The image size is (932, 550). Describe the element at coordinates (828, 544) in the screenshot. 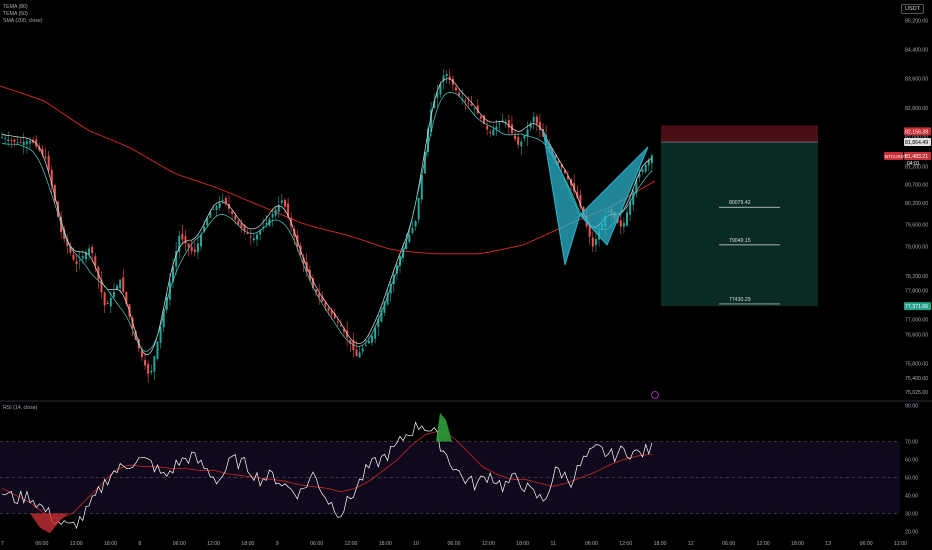

I see `time-tick-label: 13` at that location.